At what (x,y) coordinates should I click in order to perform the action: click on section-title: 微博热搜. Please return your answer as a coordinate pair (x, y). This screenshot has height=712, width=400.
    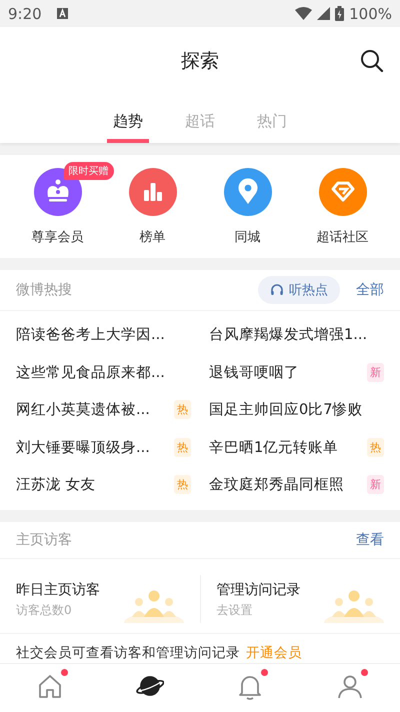
    Looking at the image, I should click on (44, 290).